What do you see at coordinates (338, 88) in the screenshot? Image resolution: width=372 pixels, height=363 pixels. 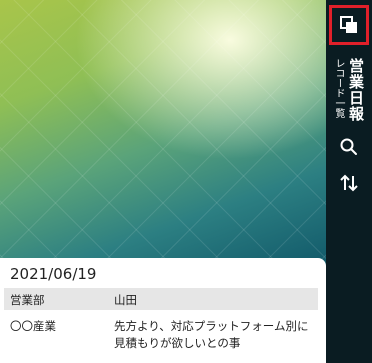 I see `app-title-sub: レコード一覧` at bounding box center [338, 88].